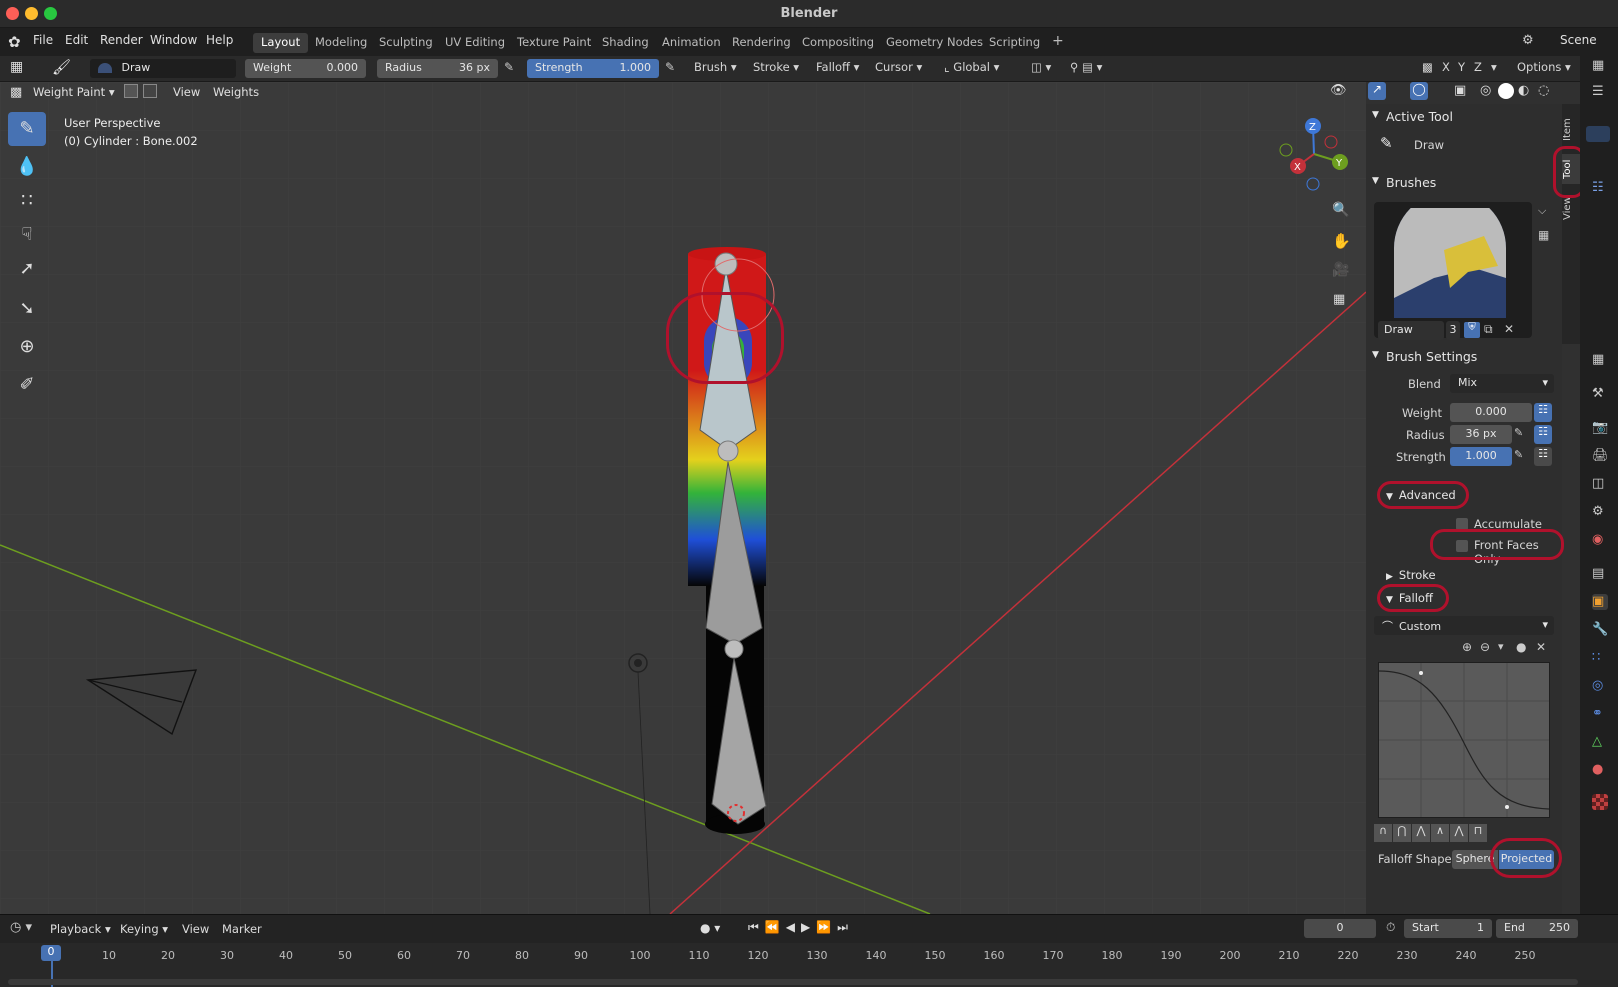  What do you see at coordinates (1506, 91) in the screenshot?
I see `solid-shading-icon` at bounding box center [1506, 91].